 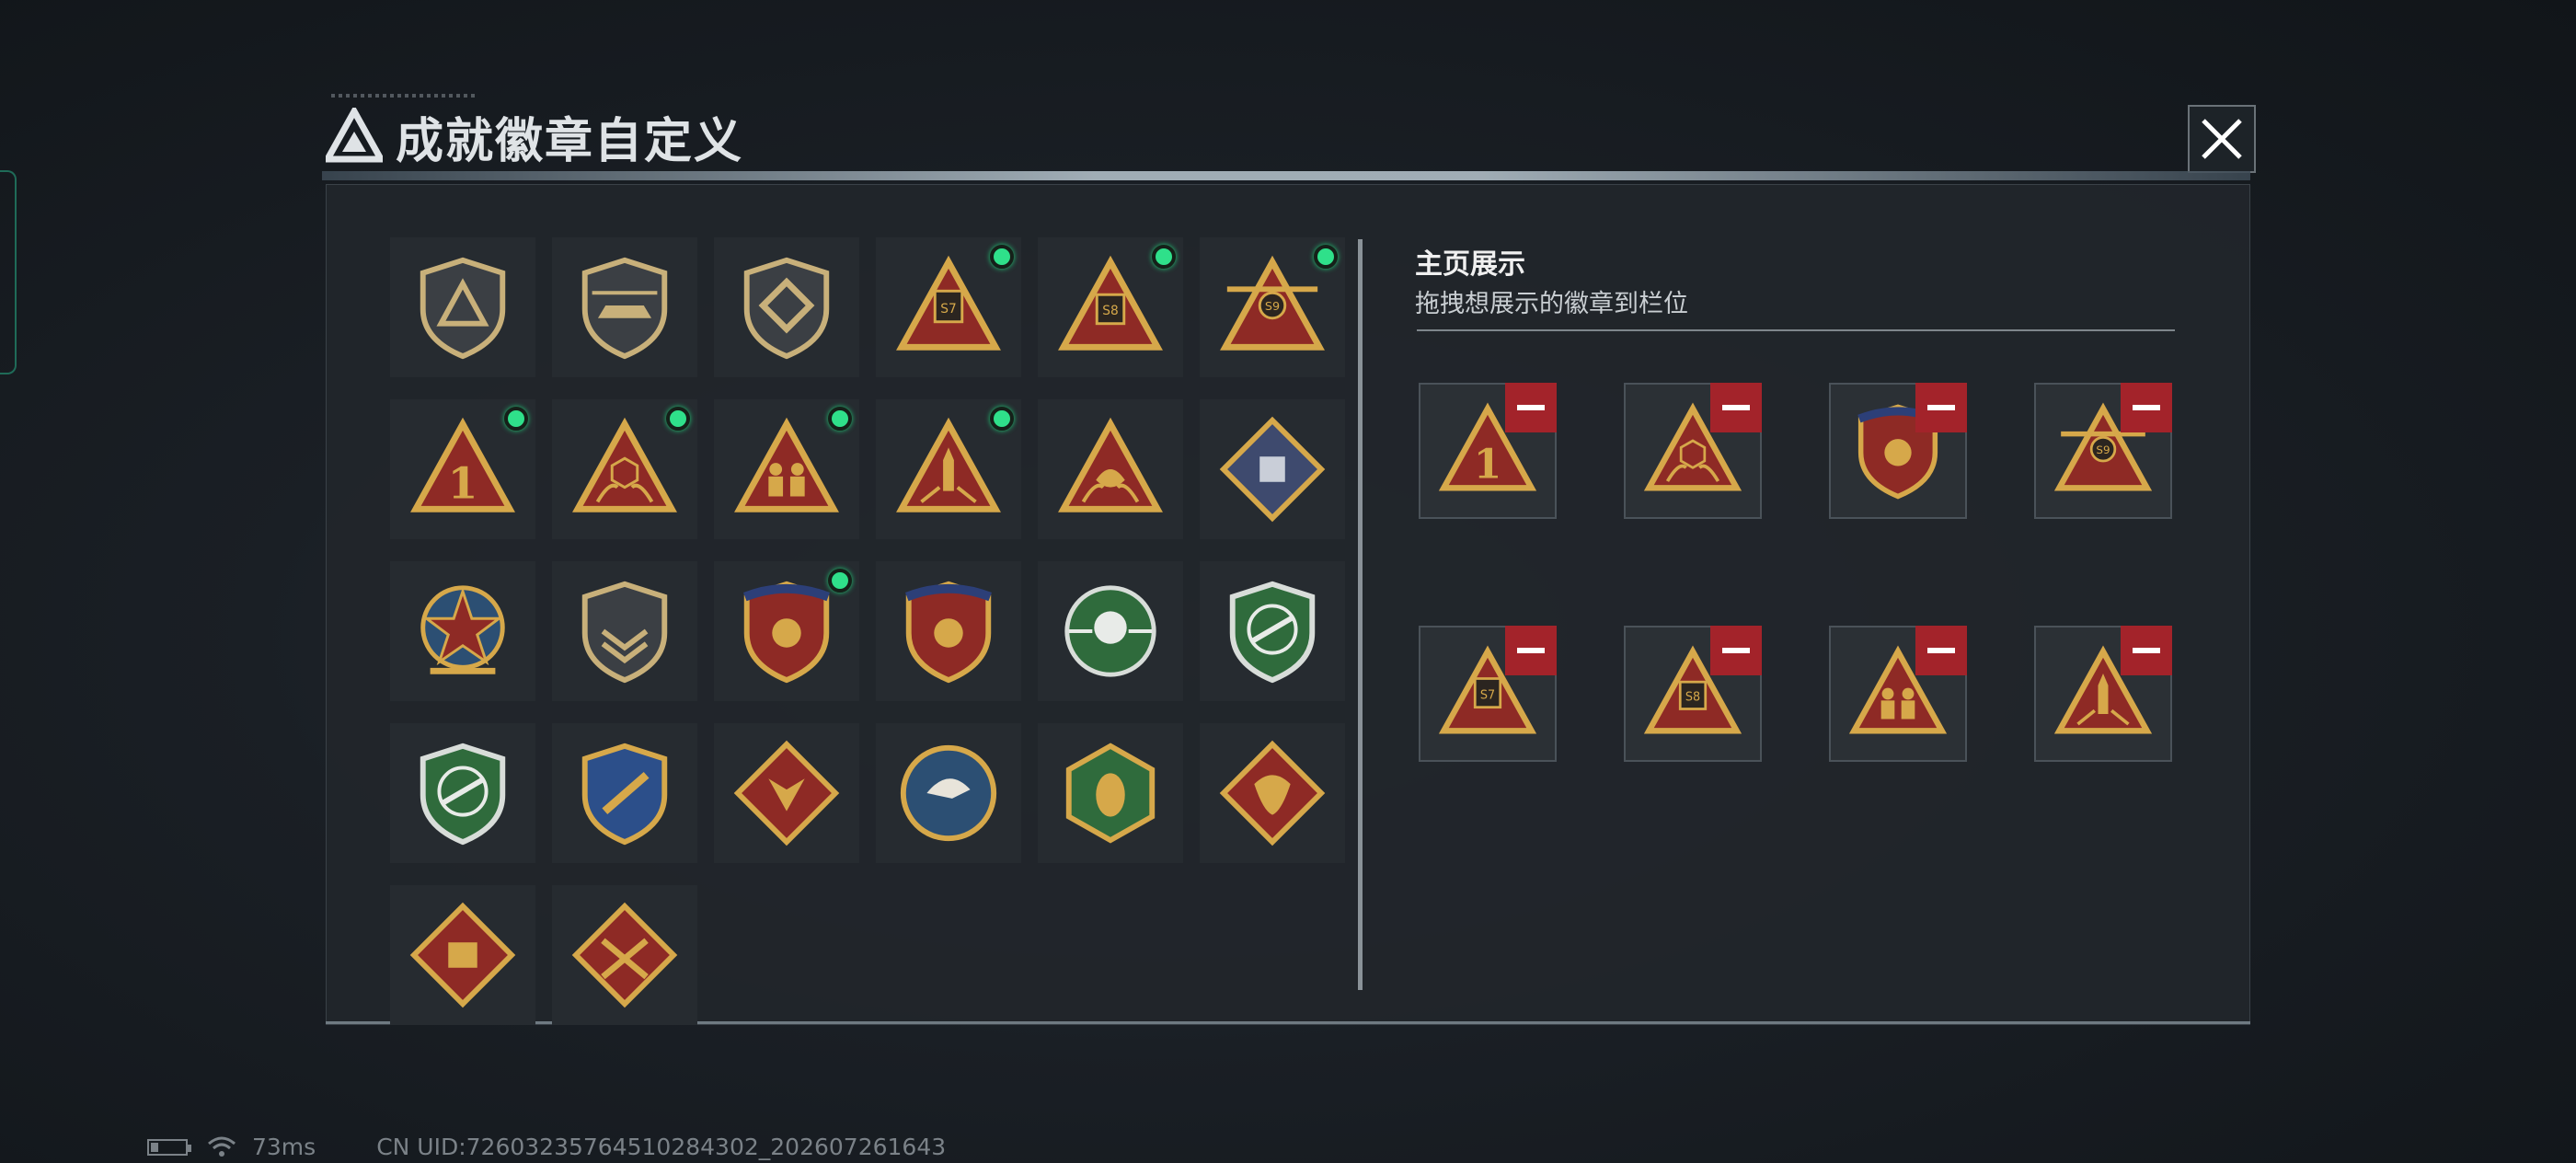 I want to click on delta-shield-badge-icon, so click(x=463, y=308).